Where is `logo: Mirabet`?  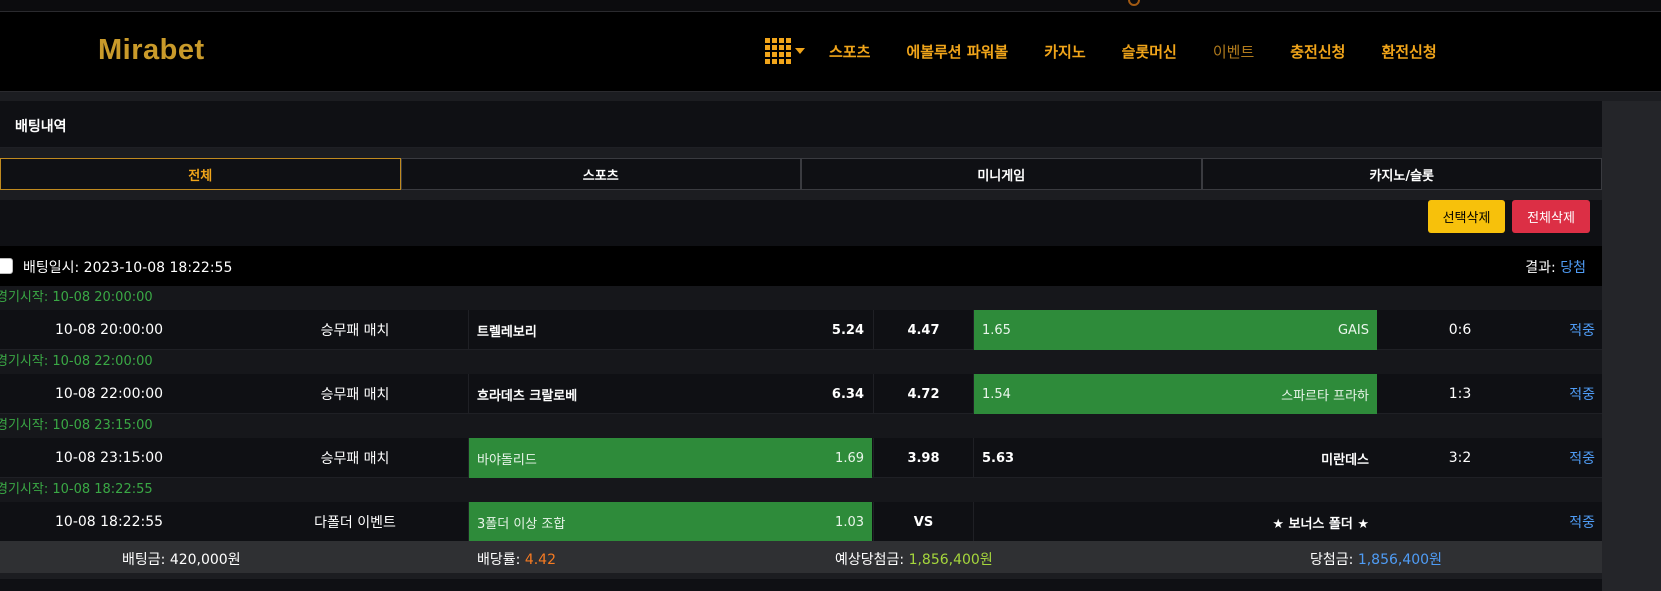
logo: Mirabet is located at coordinates (151, 50).